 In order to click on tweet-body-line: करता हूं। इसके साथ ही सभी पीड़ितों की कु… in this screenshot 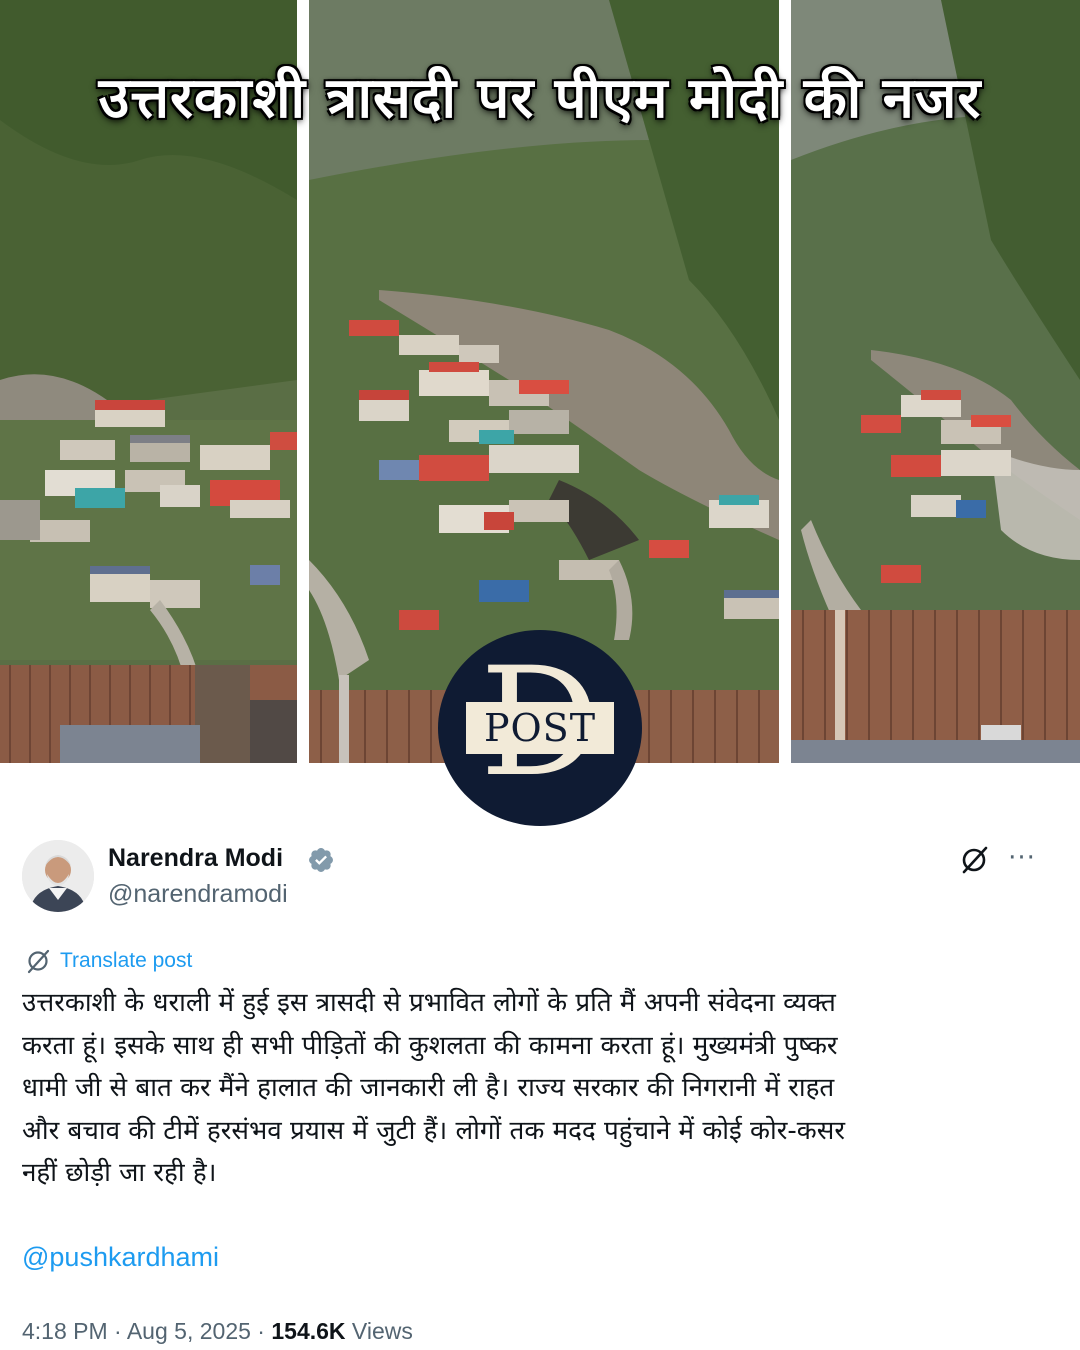, I will do `click(430, 1045)`.